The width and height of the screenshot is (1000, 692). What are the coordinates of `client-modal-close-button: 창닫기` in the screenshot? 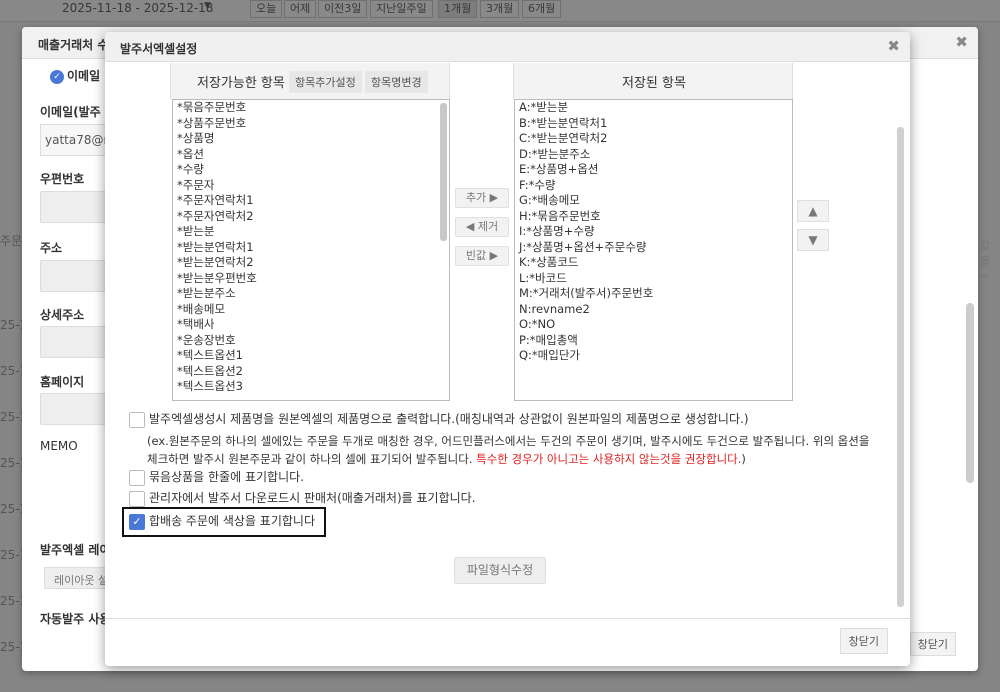 It's located at (932, 644).